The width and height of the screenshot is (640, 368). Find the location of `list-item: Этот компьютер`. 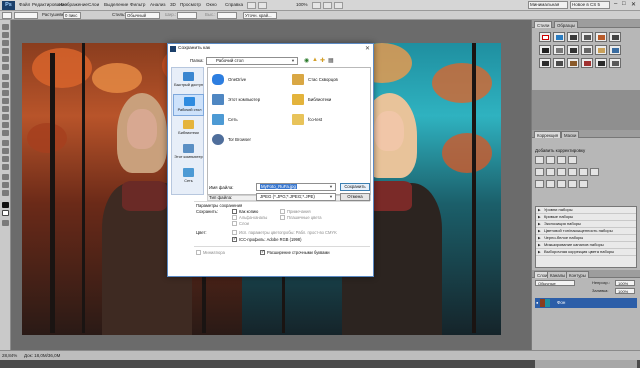

list-item: Этот компьютер is located at coordinates (248, 101).